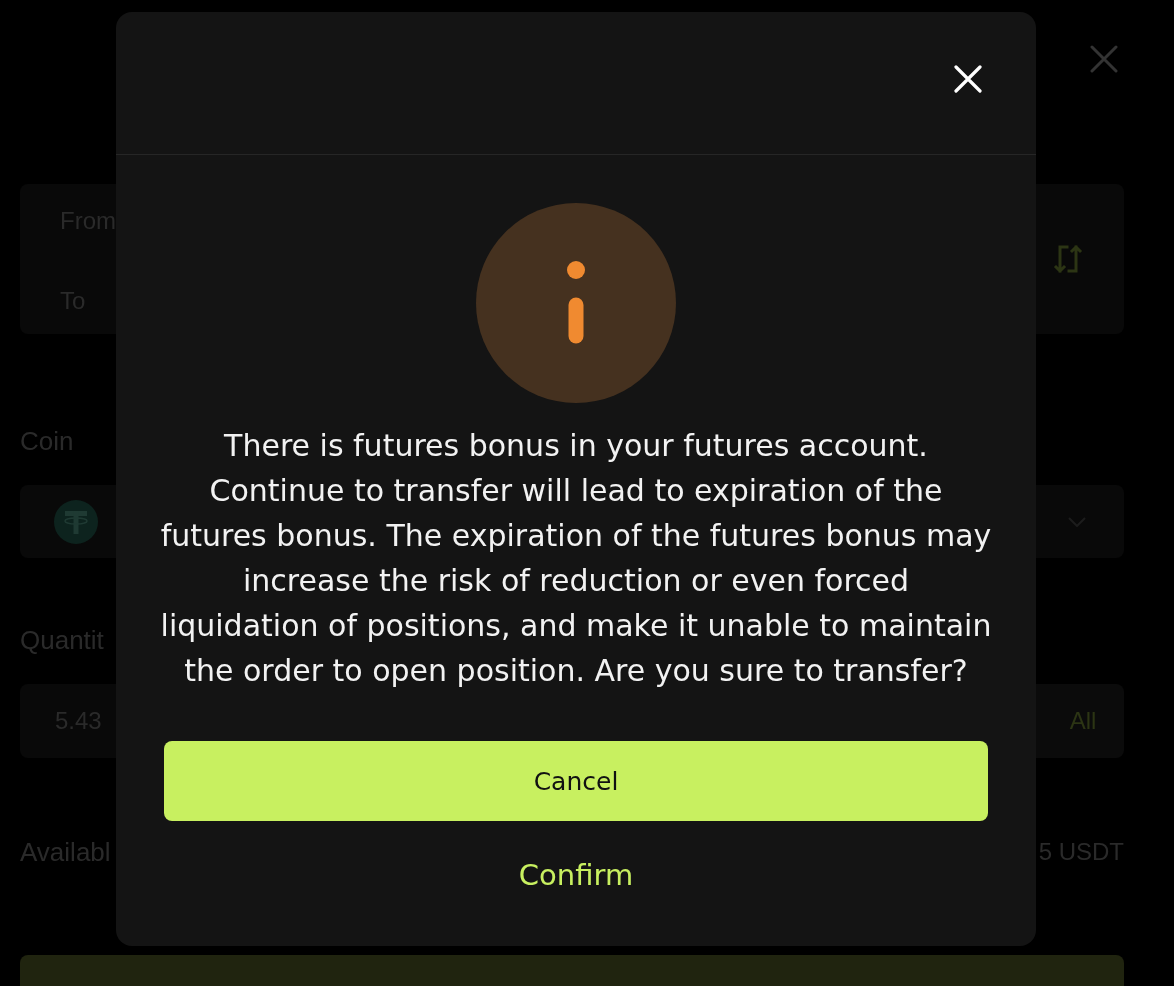 The height and width of the screenshot is (986, 1174). I want to click on swap-icon, so click(1068, 259).